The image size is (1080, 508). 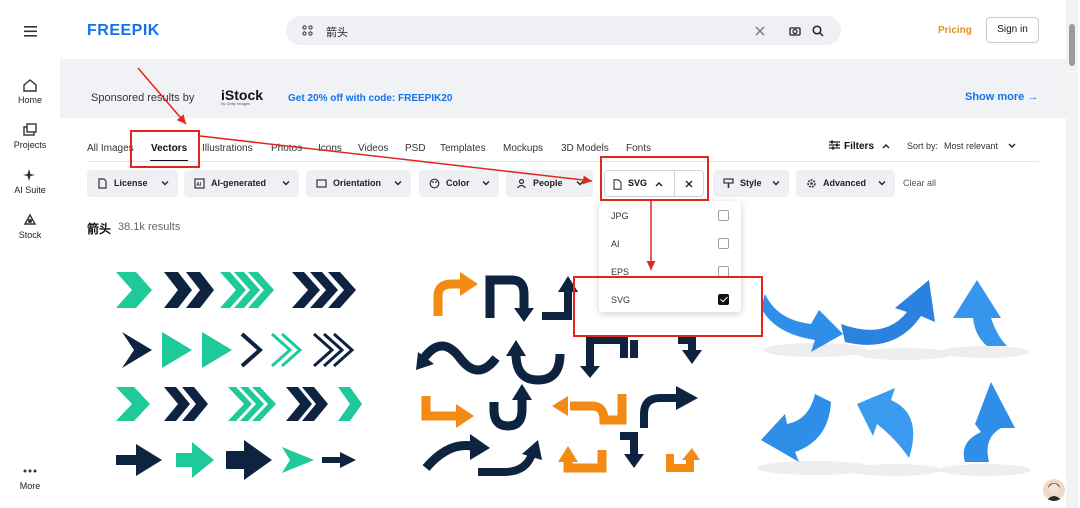 I want to click on page-scrollbar, so click(x=1072, y=254).